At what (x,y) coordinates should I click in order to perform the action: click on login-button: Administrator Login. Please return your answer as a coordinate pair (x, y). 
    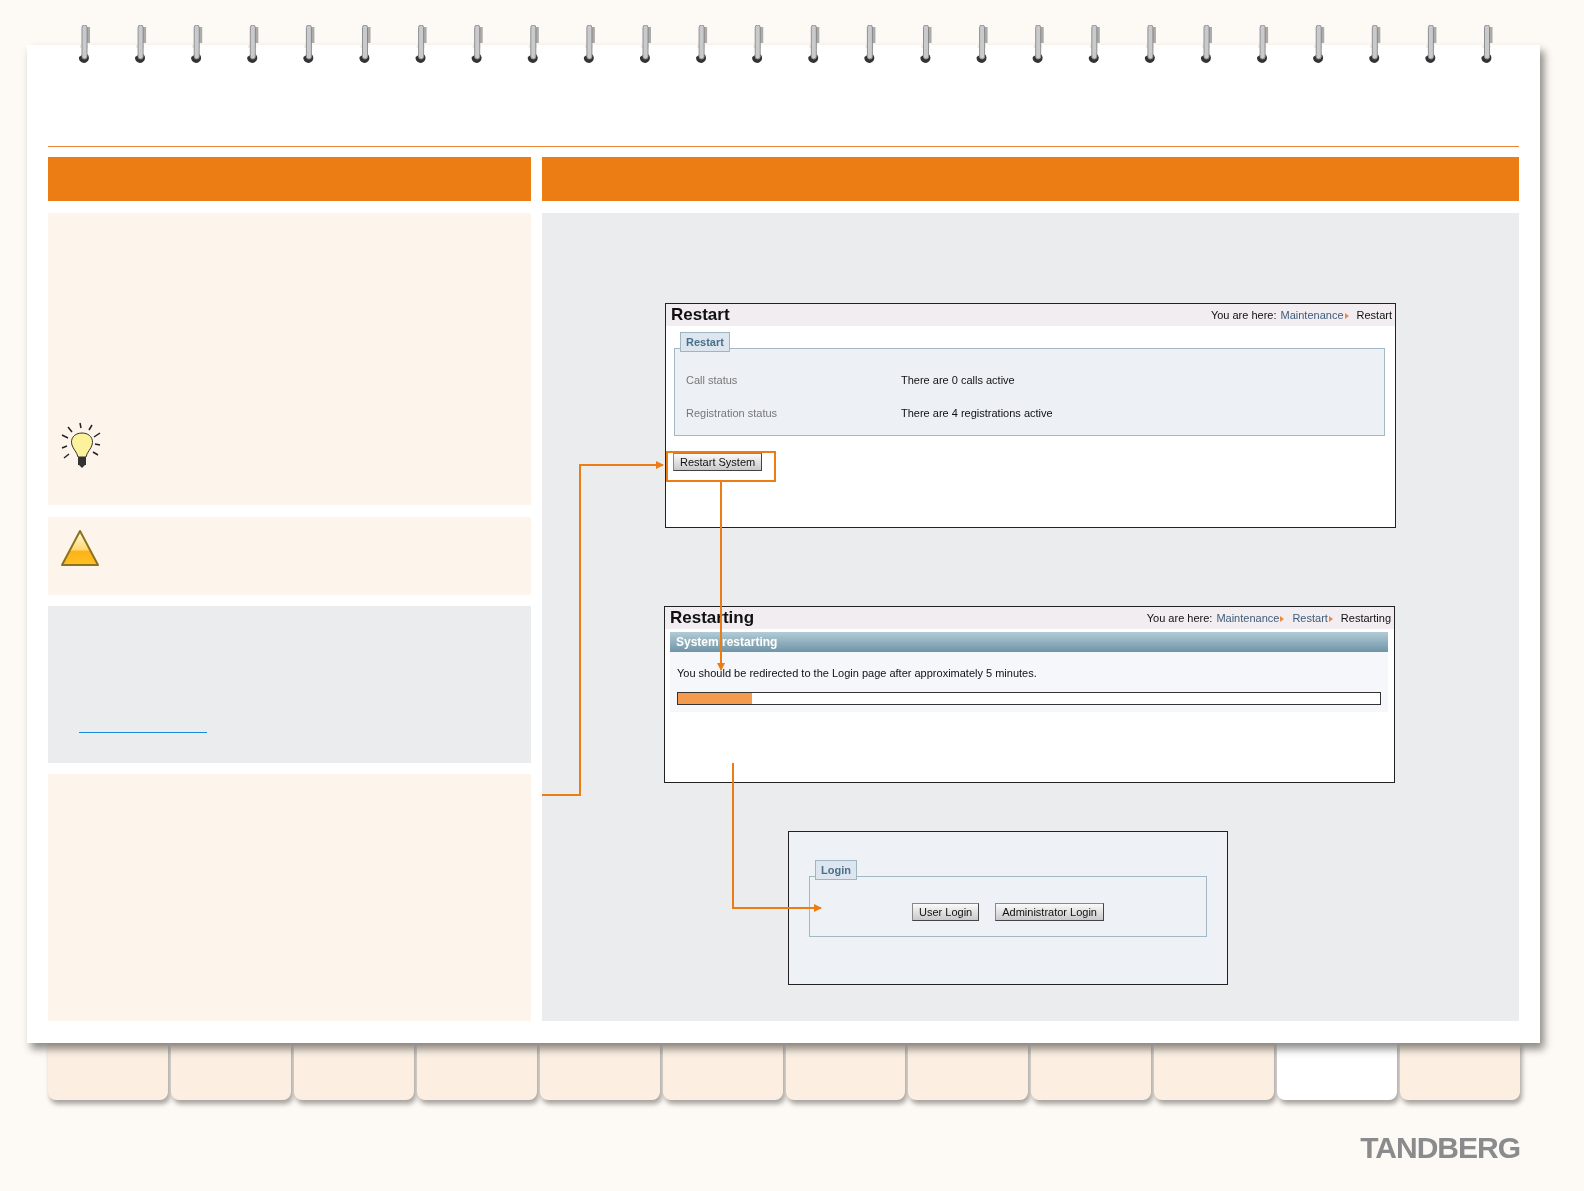
    Looking at the image, I should click on (1049, 911).